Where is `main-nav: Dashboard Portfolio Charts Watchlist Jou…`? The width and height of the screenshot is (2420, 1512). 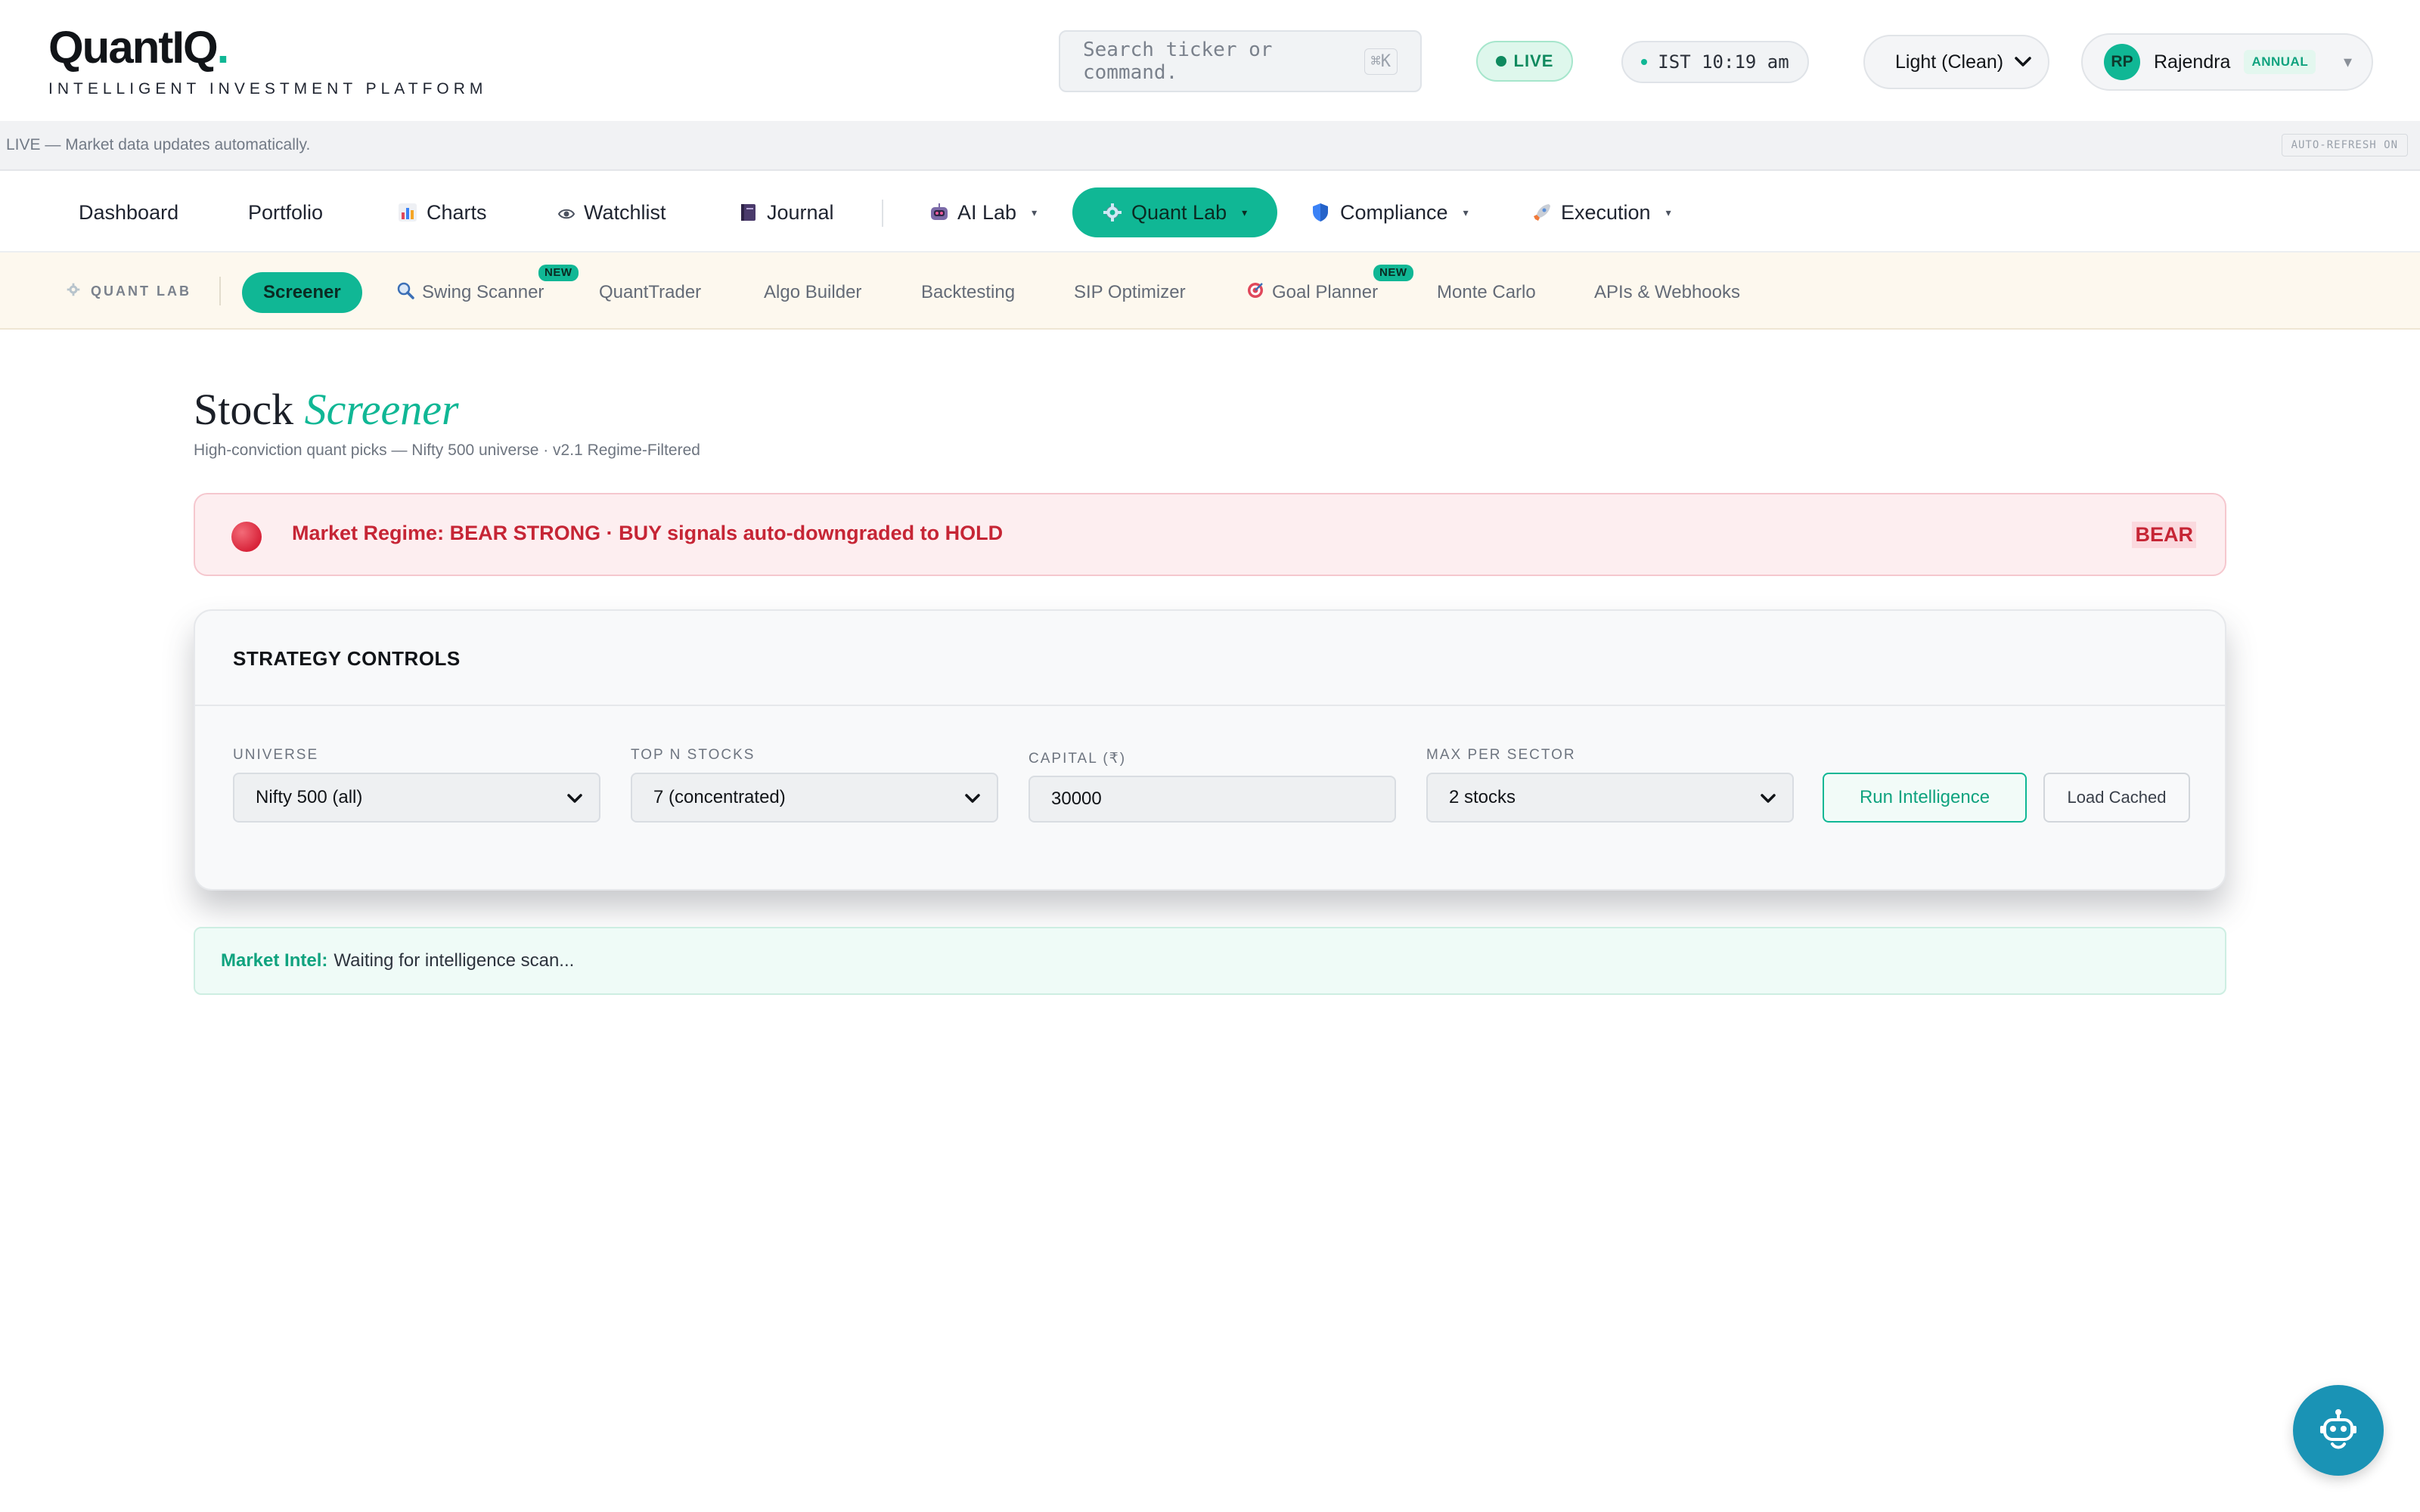 main-nav: Dashboard Portfolio Charts Watchlist Jou… is located at coordinates (1210, 212).